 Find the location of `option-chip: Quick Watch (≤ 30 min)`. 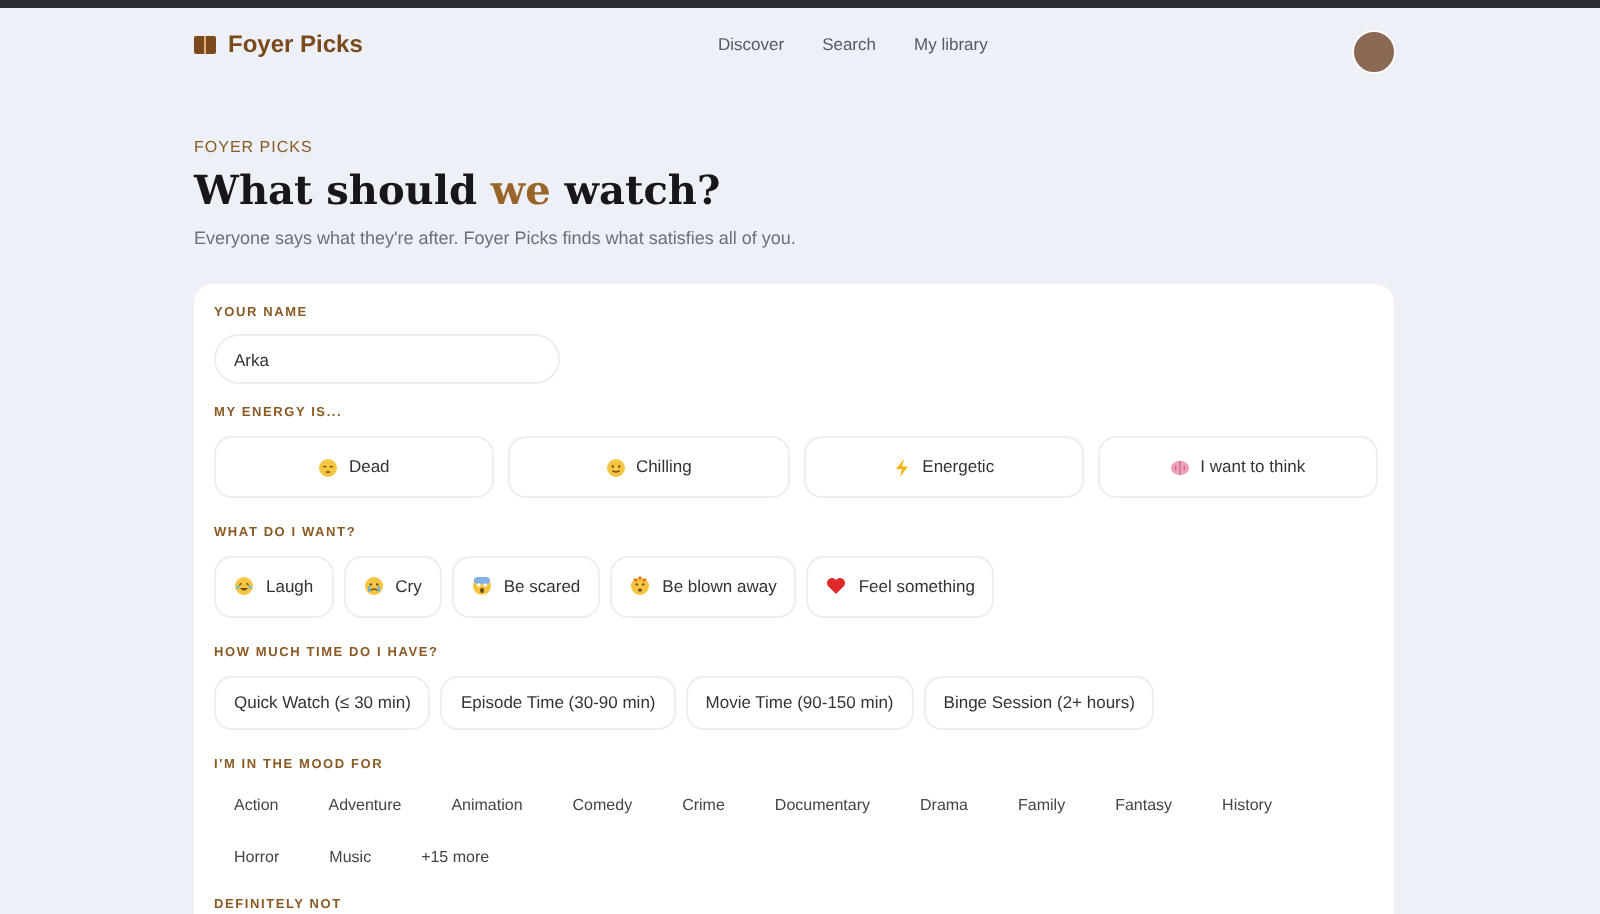

option-chip: Quick Watch (≤ 30 min) is located at coordinates (322, 702).